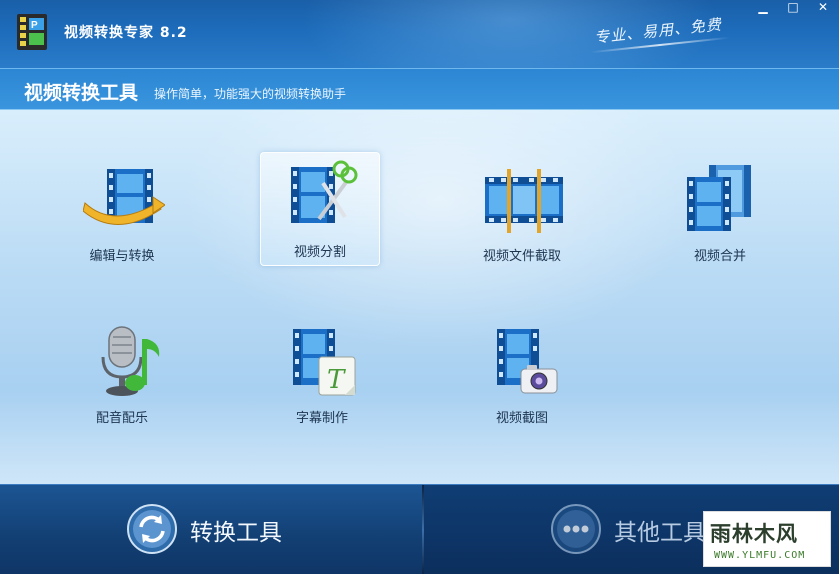 The width and height of the screenshot is (839, 574). Describe the element at coordinates (124, 197) in the screenshot. I see `film-convert-icon` at that location.